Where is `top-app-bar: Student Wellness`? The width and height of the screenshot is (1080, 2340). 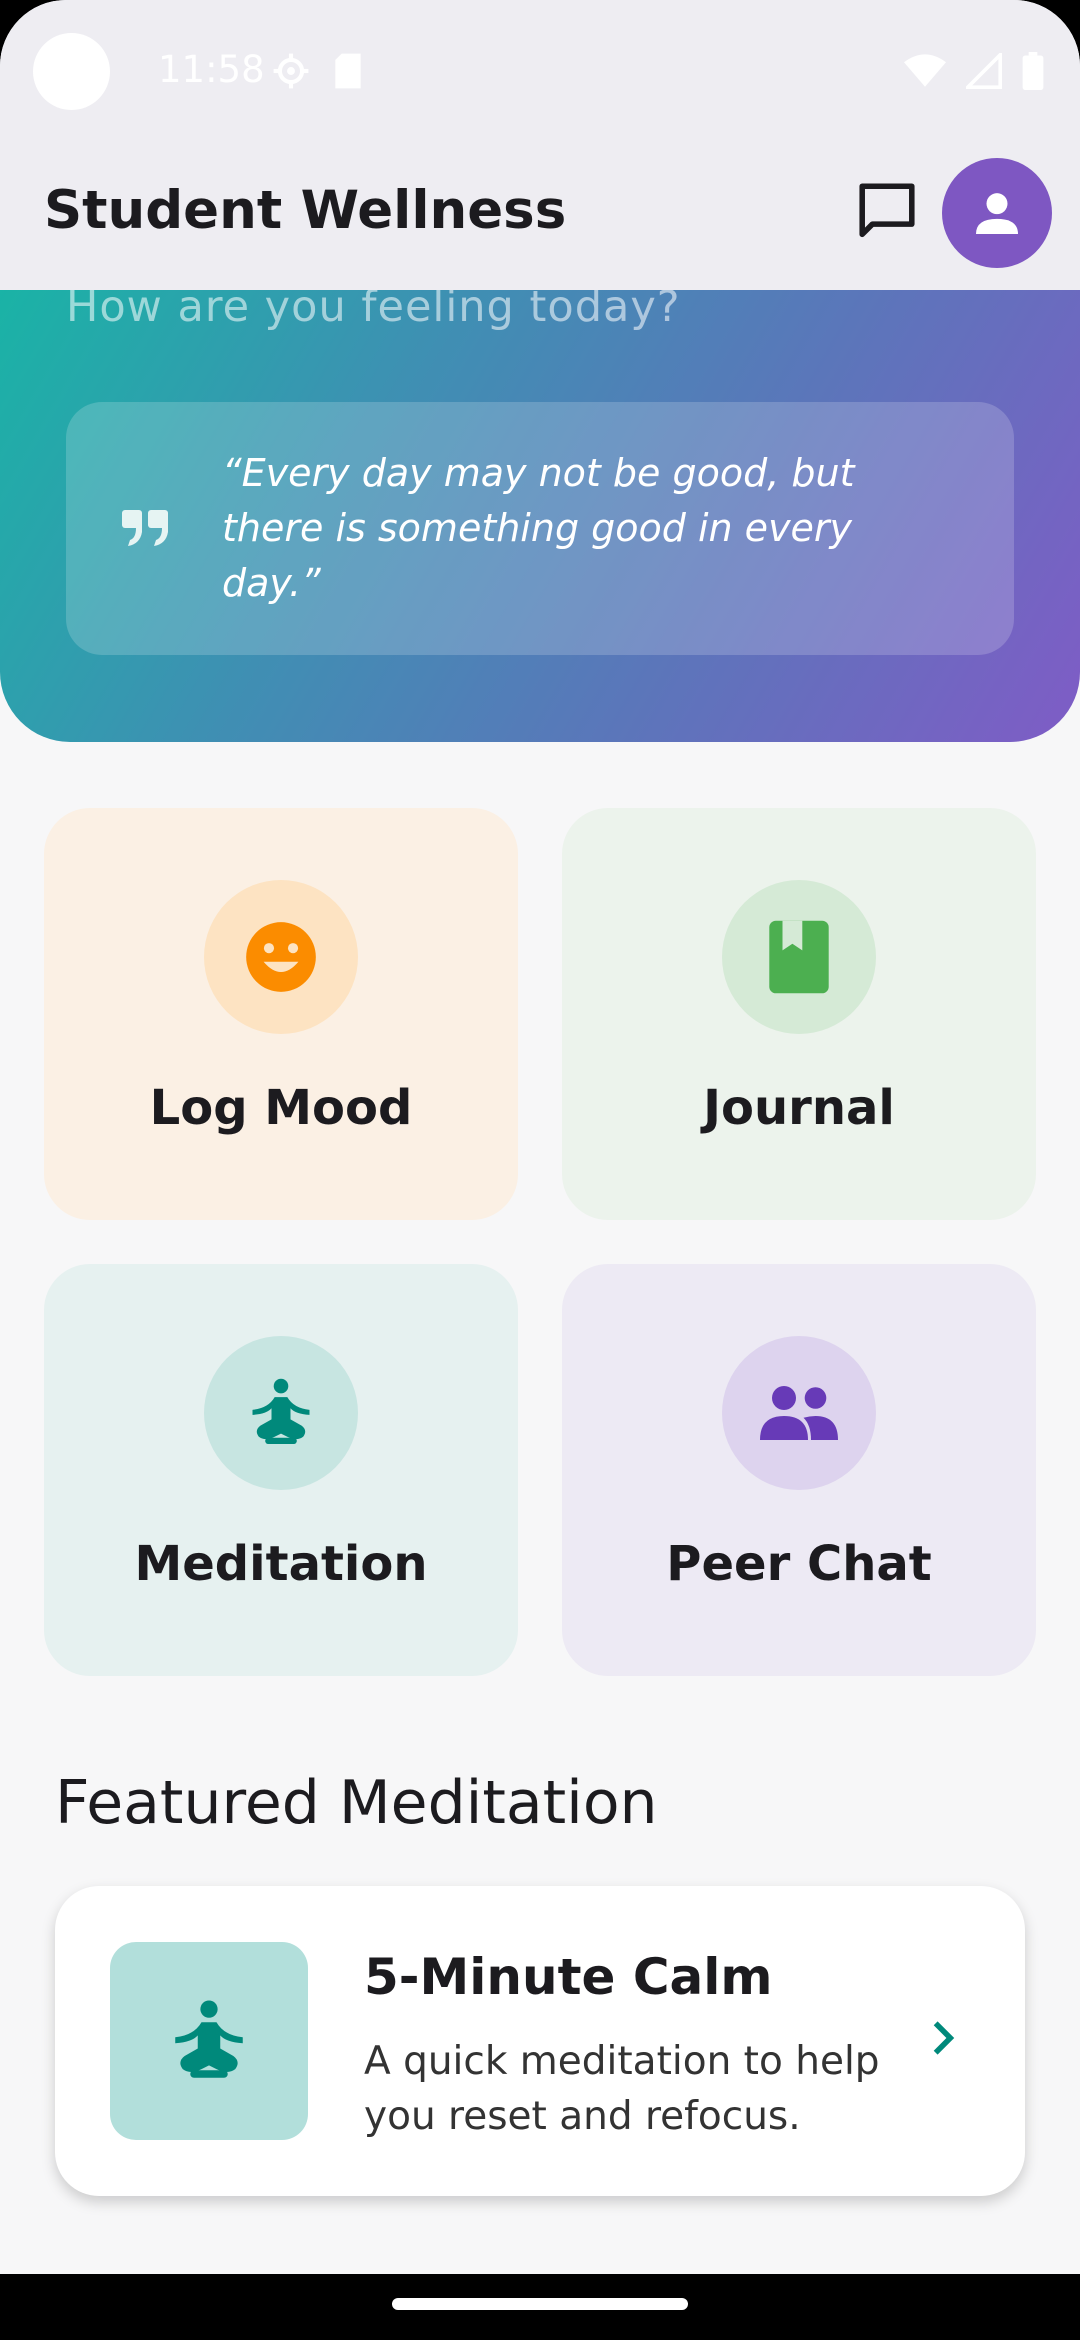
top-app-bar: Student Wellness is located at coordinates (540, 216).